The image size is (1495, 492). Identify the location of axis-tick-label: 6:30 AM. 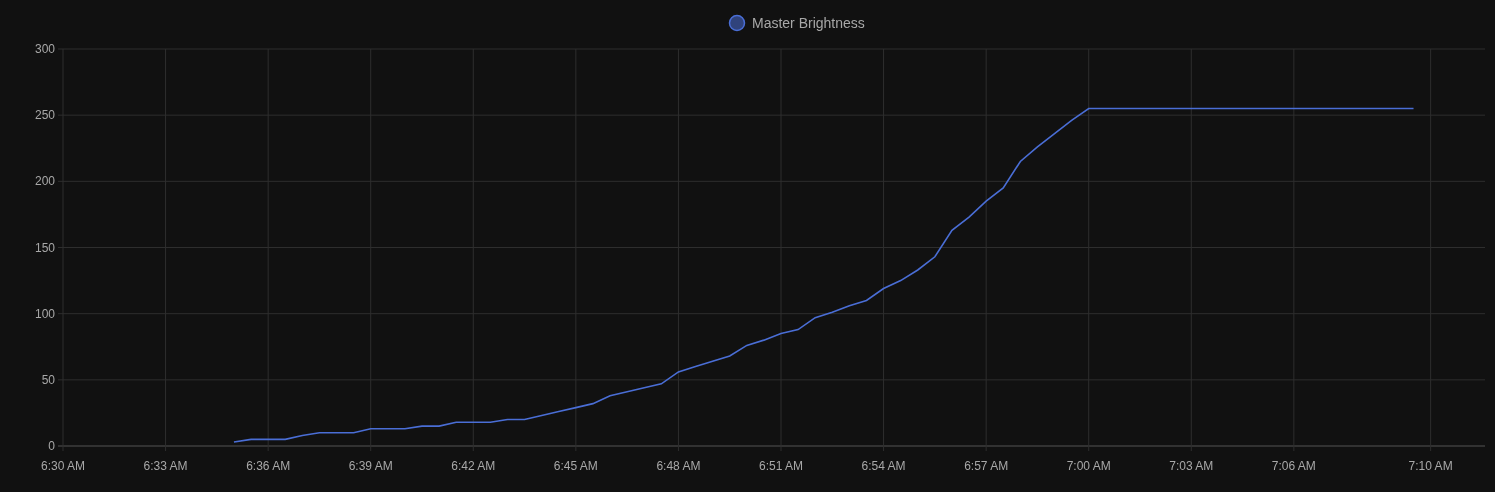
(63, 466).